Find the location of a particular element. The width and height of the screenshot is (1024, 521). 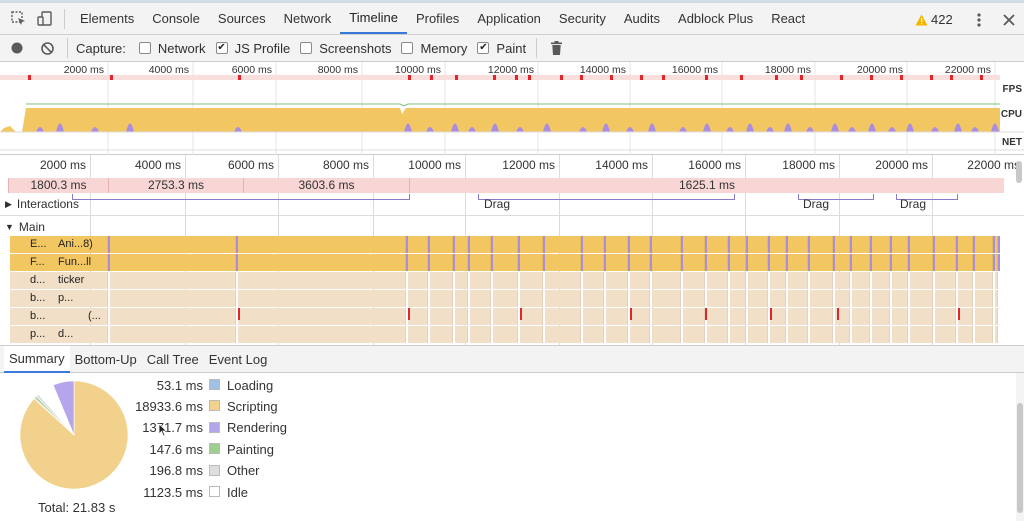

tab-react: React is located at coordinates (788, 18).